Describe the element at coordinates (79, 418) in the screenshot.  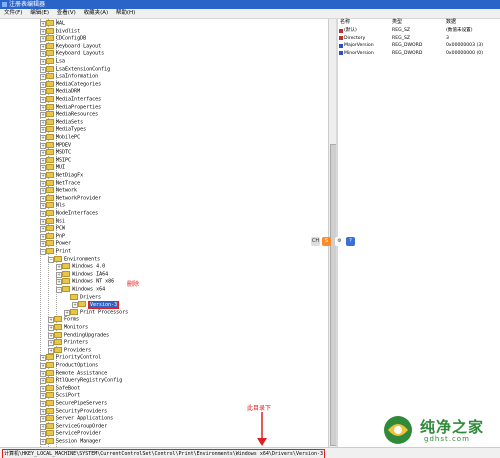
I see `tree-node: Server Applications` at that location.